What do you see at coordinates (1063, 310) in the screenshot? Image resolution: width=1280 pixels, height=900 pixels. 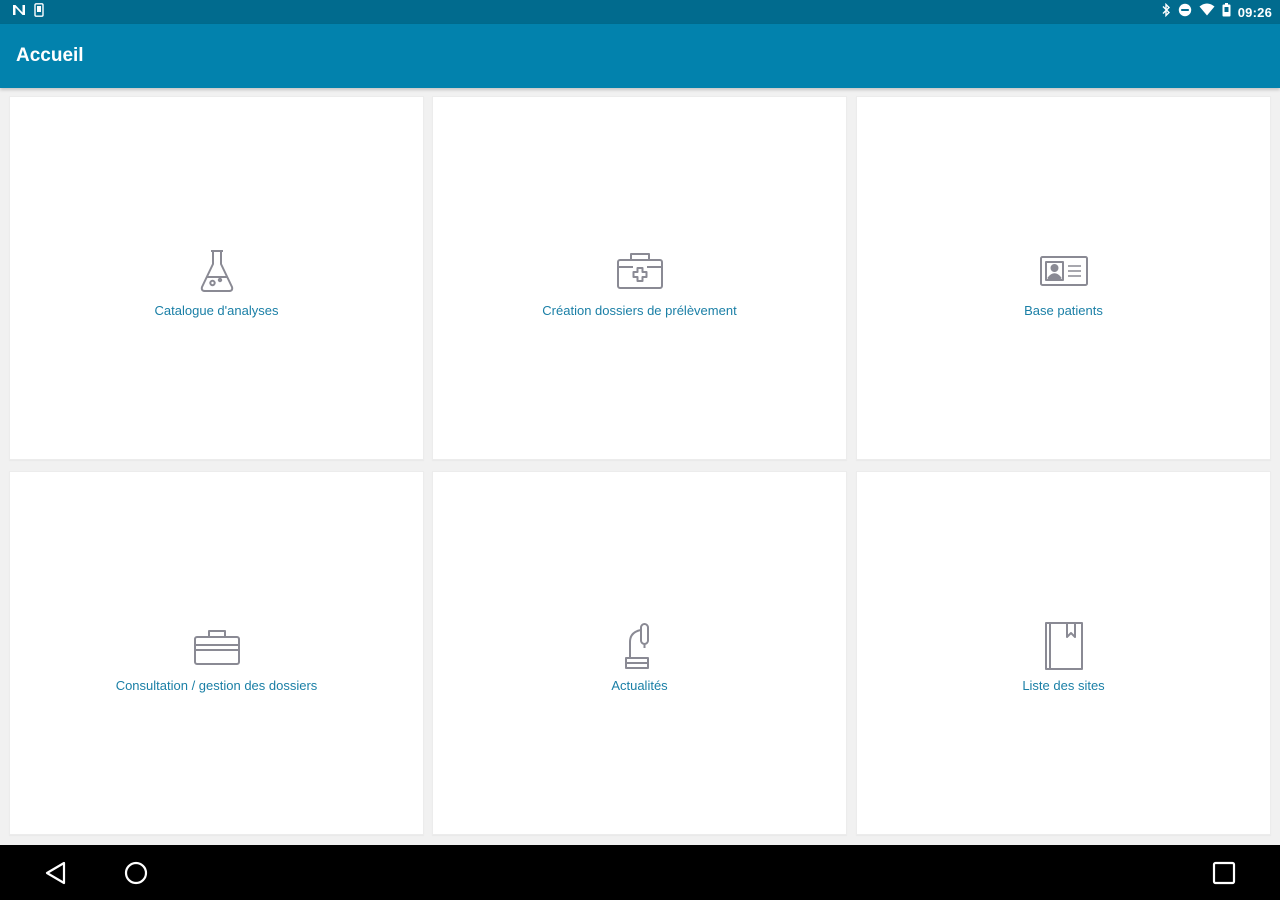 I see `tile-label: Base patients` at bounding box center [1063, 310].